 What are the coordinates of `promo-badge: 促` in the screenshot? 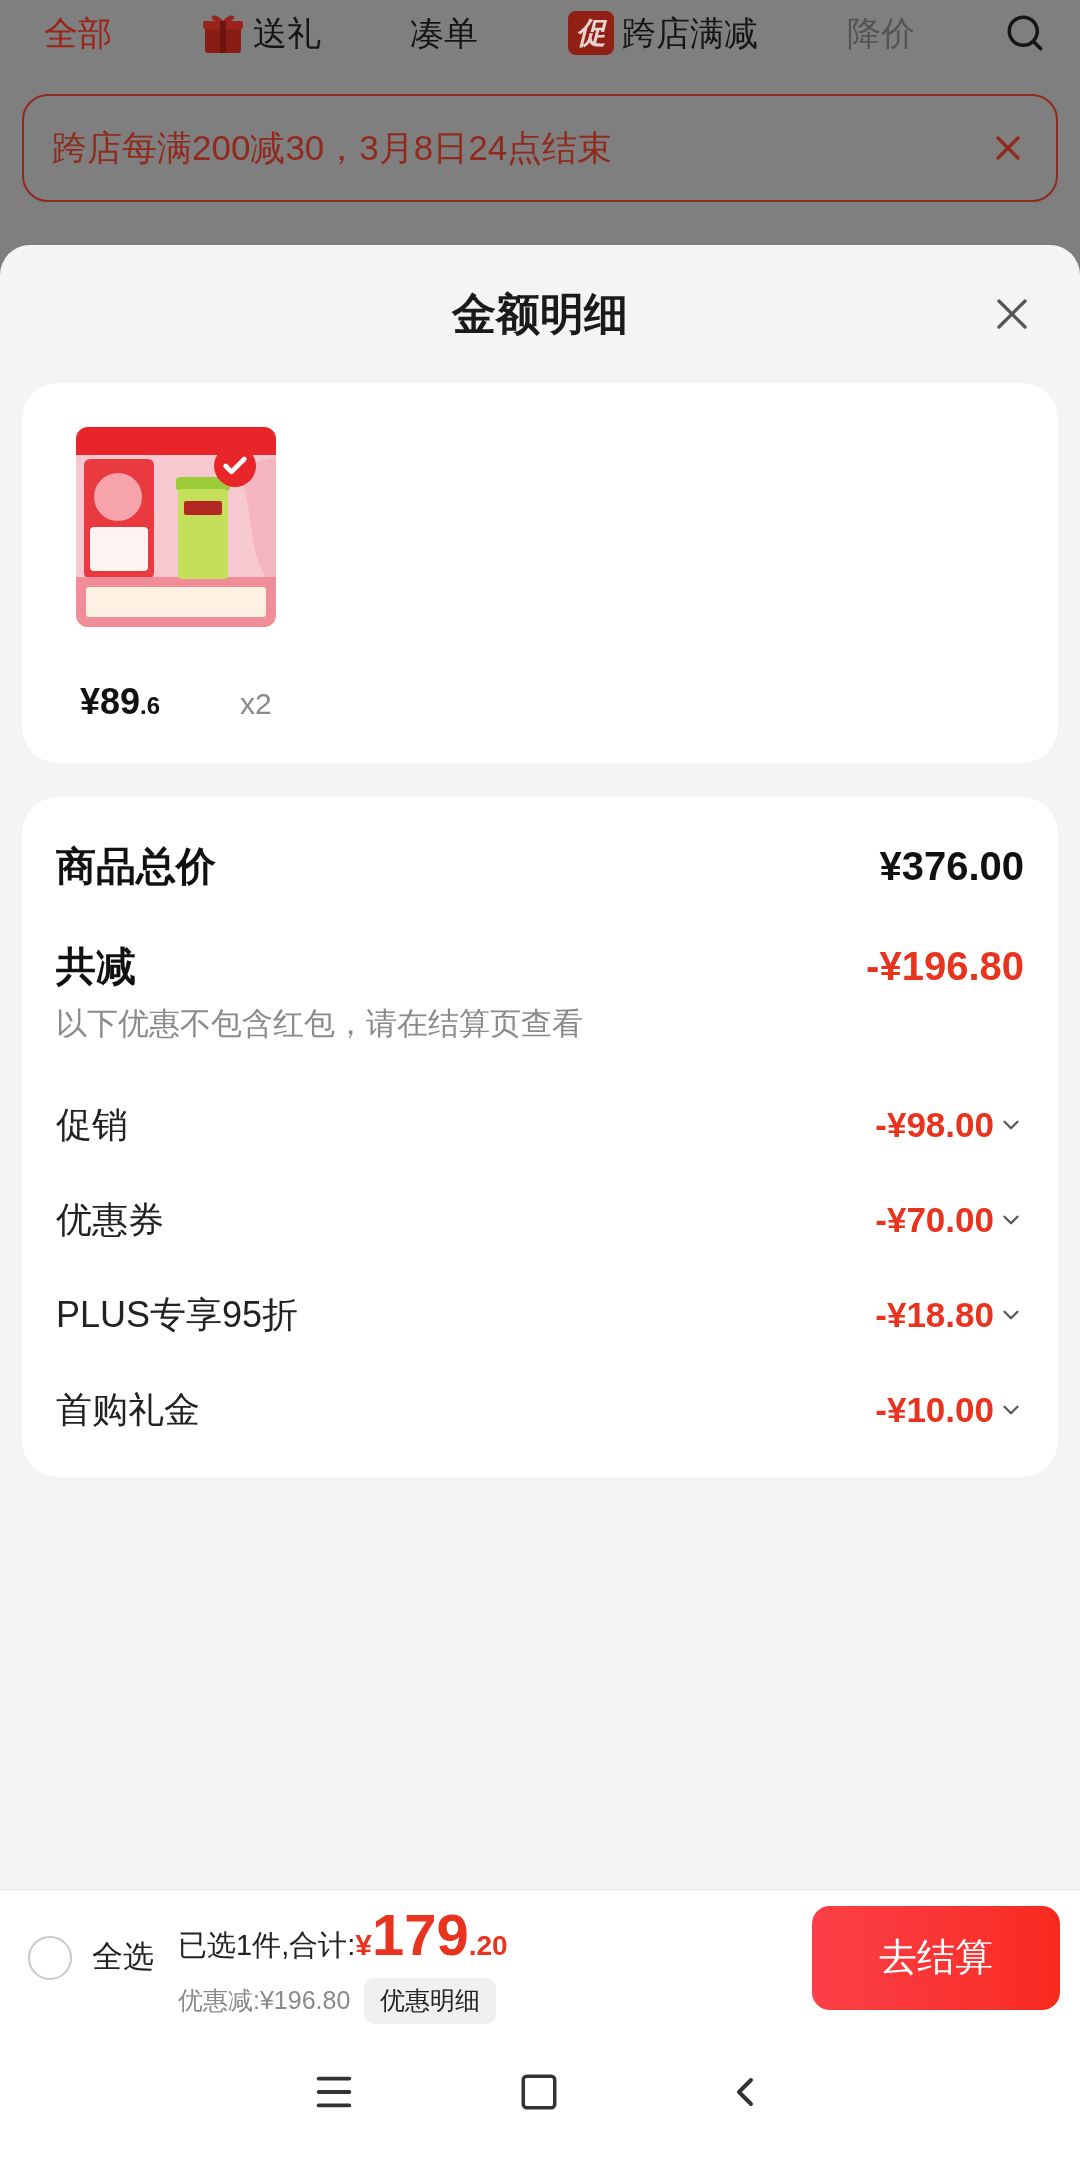 It's located at (590, 33).